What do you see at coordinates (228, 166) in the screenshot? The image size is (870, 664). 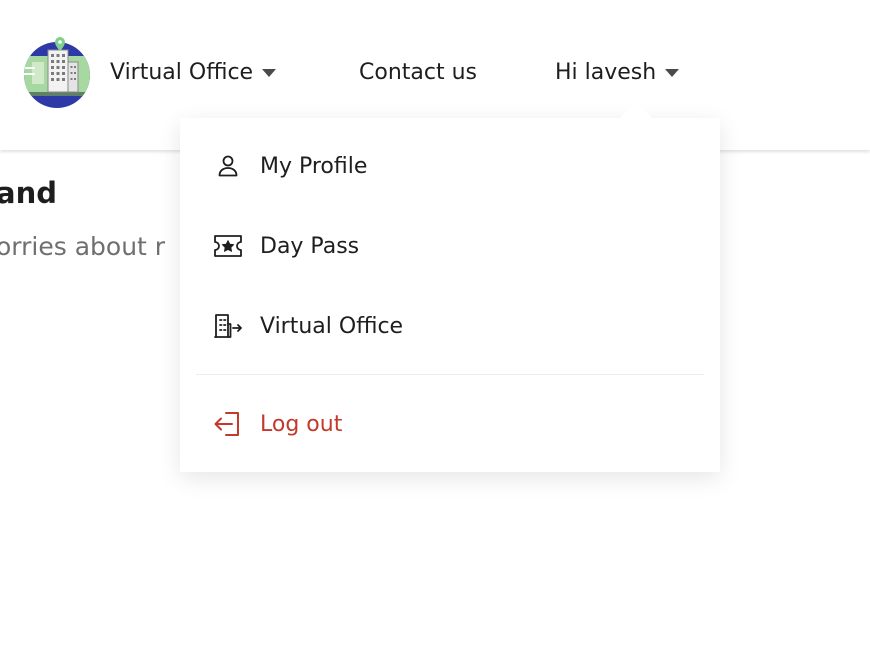 I see `person-icon` at bounding box center [228, 166].